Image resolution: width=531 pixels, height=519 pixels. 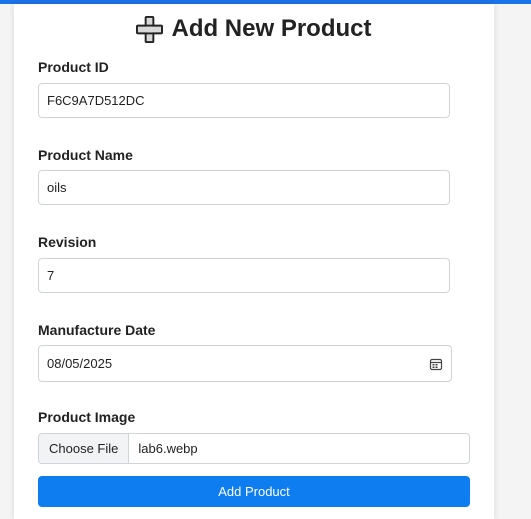 What do you see at coordinates (150, 29) in the screenshot?
I see `plus-icon` at bounding box center [150, 29].